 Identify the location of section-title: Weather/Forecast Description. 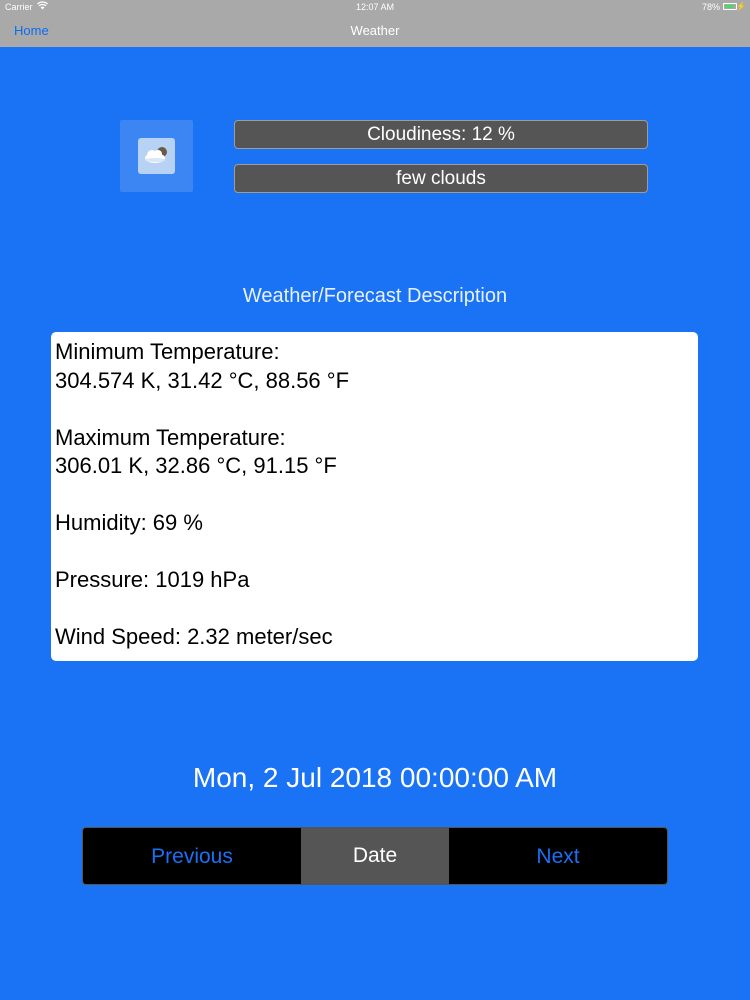
(375, 296).